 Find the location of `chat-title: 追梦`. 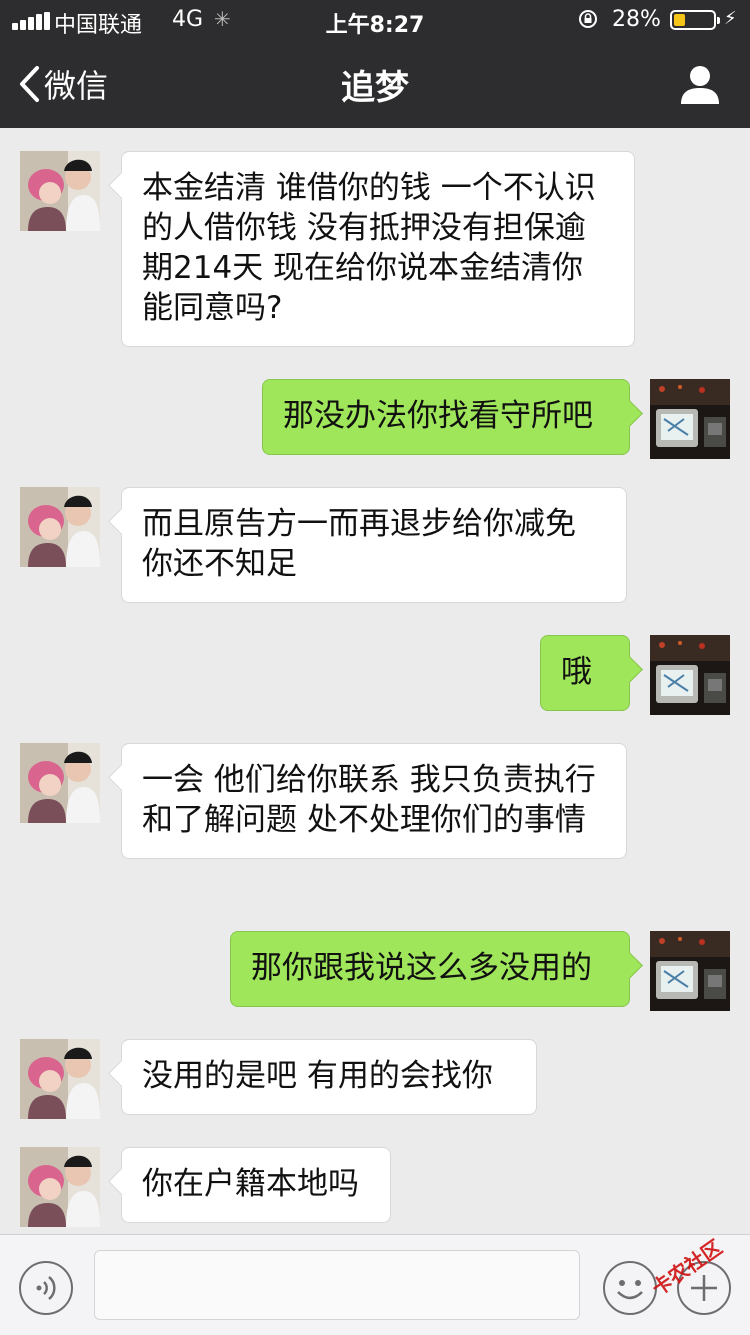

chat-title: 追梦 is located at coordinates (375, 88).